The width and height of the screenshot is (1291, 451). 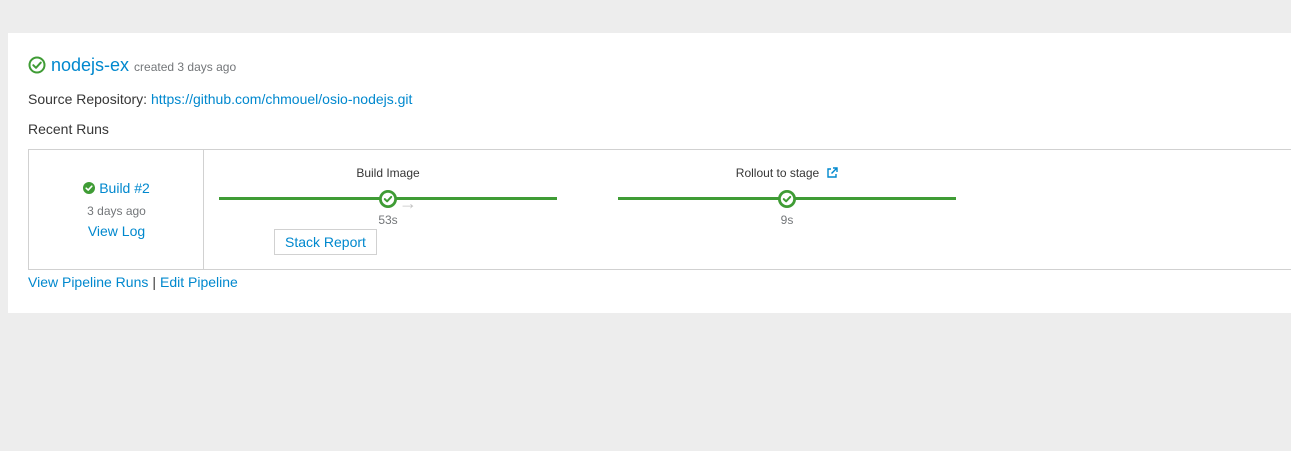 What do you see at coordinates (408, 203) in the screenshot?
I see `arrow-right-icon: →` at bounding box center [408, 203].